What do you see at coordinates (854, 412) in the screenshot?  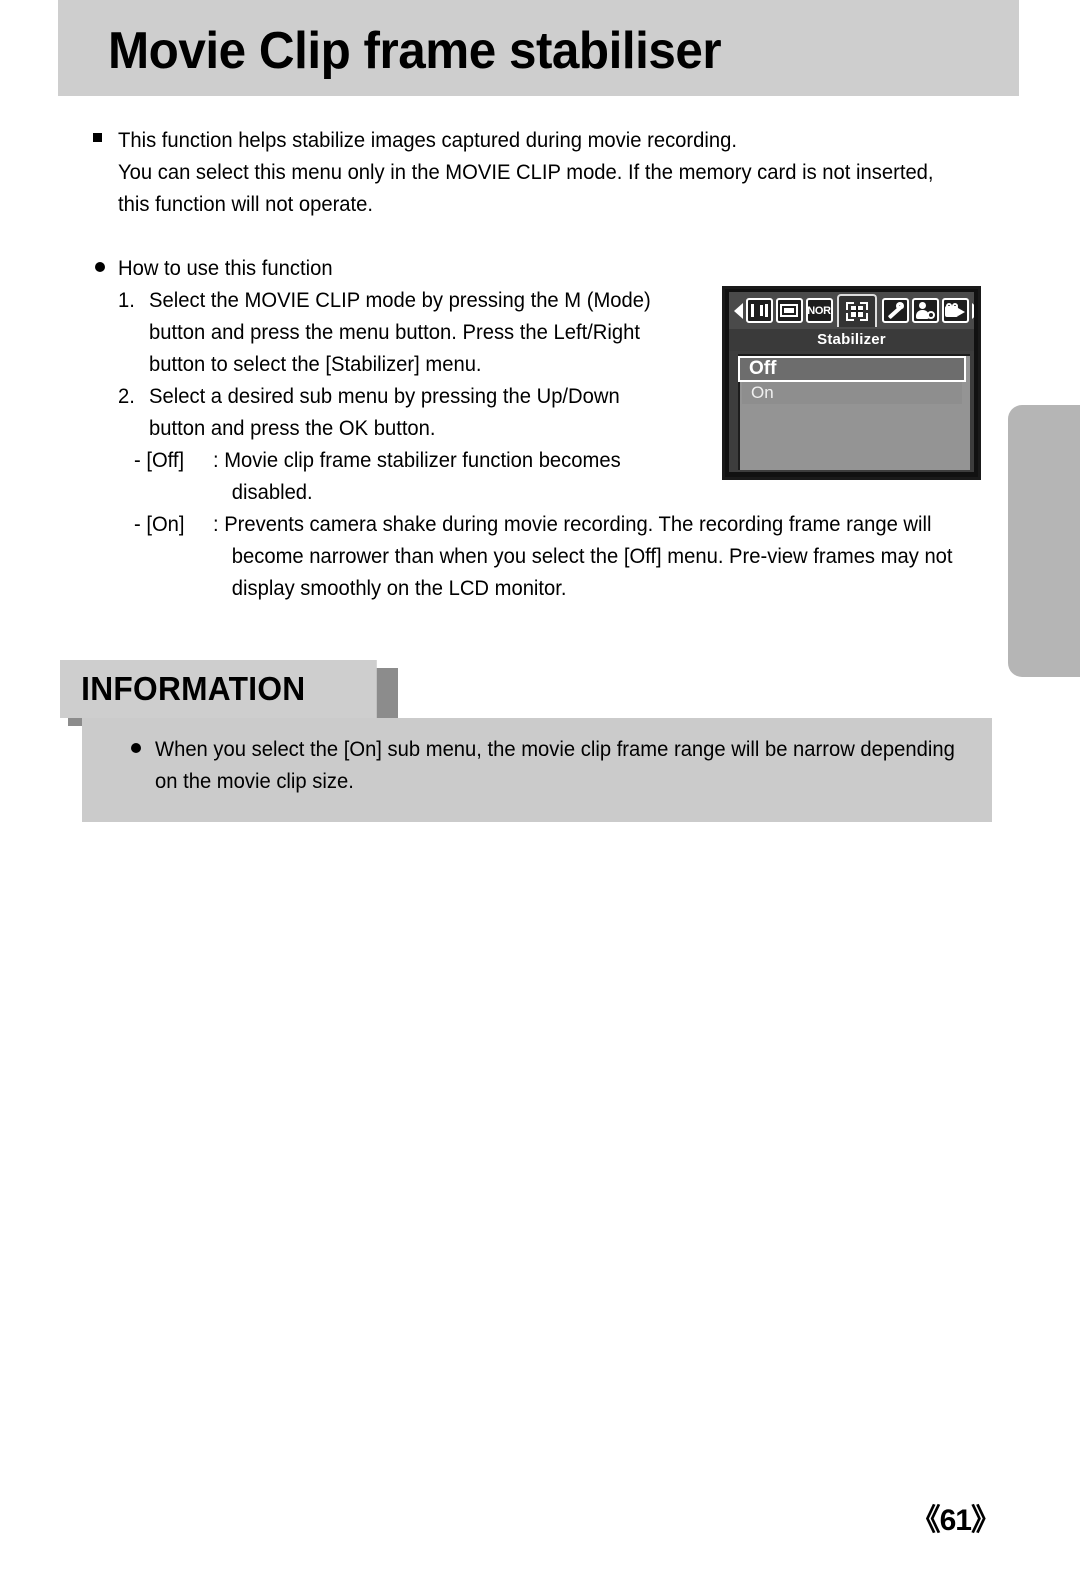 I see `lcd-menu-list: Off On` at bounding box center [854, 412].